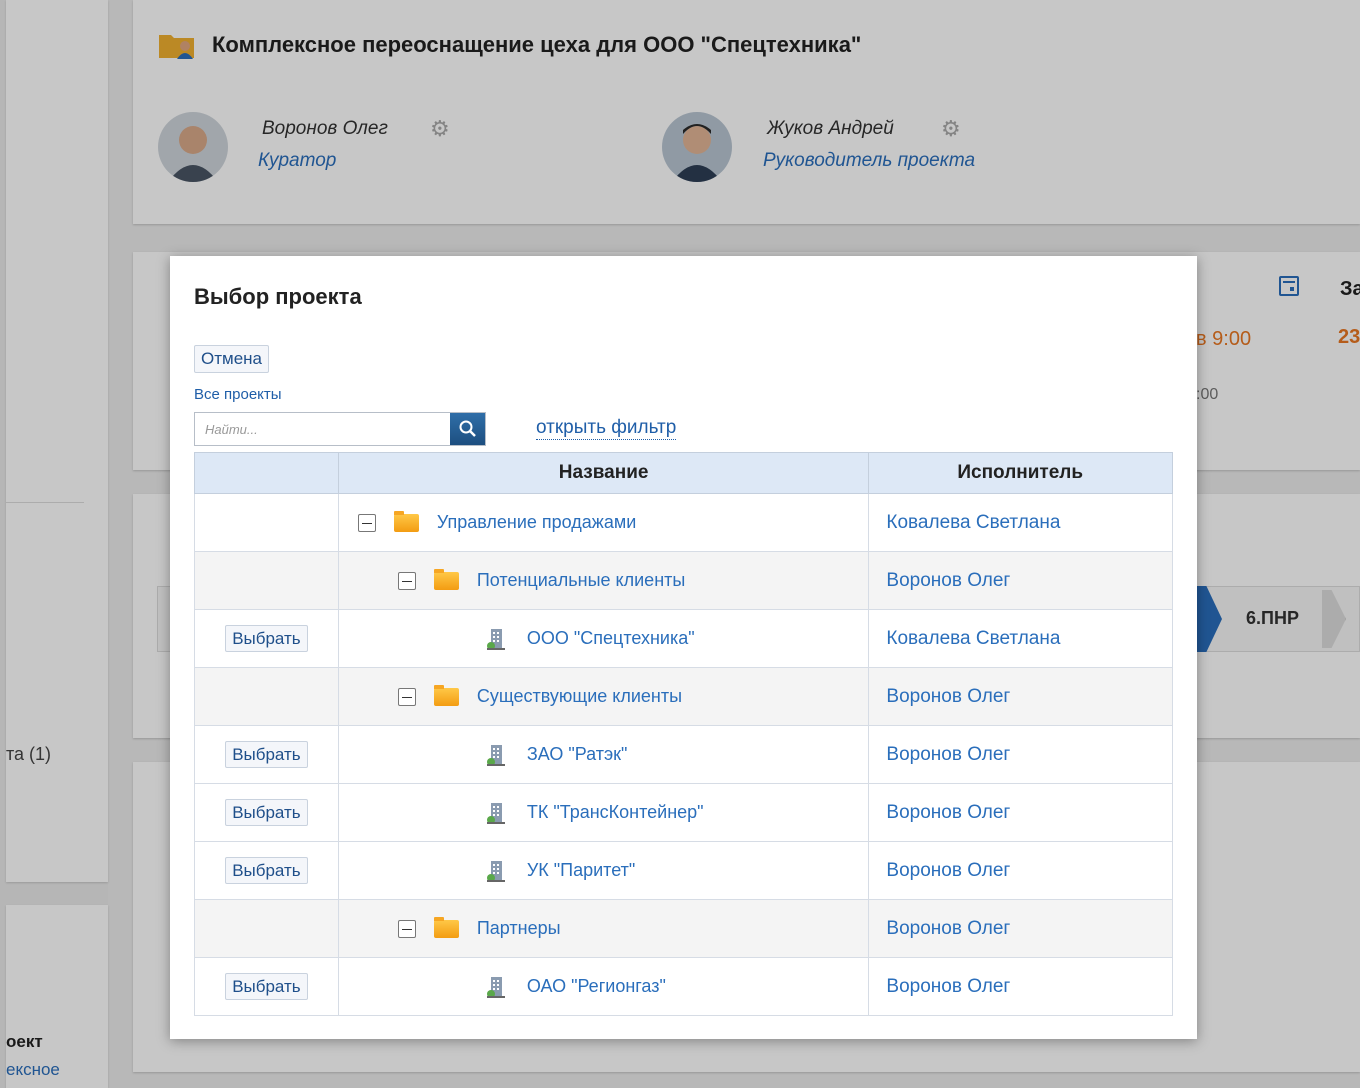  I want to click on tree-node: Партнеры, so click(604, 927).